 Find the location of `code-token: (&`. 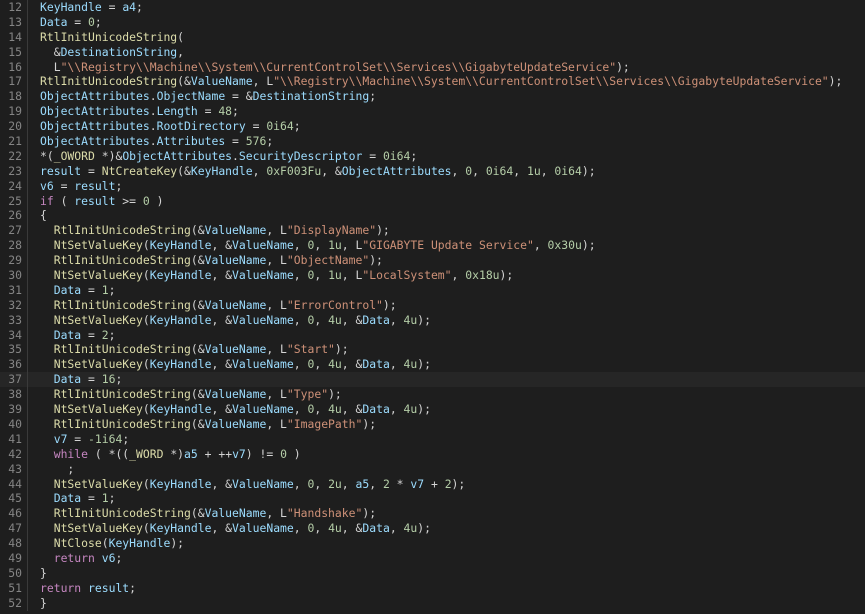

code-token: (& is located at coordinates (197, 304).